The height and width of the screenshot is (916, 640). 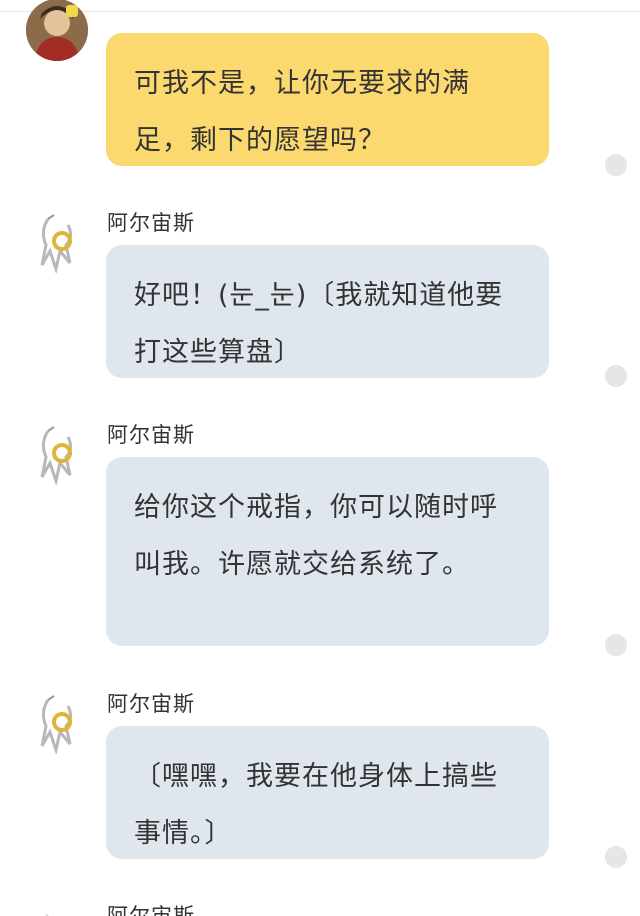 What do you see at coordinates (57, 30) in the screenshot?
I see `trainer-avatar` at bounding box center [57, 30].